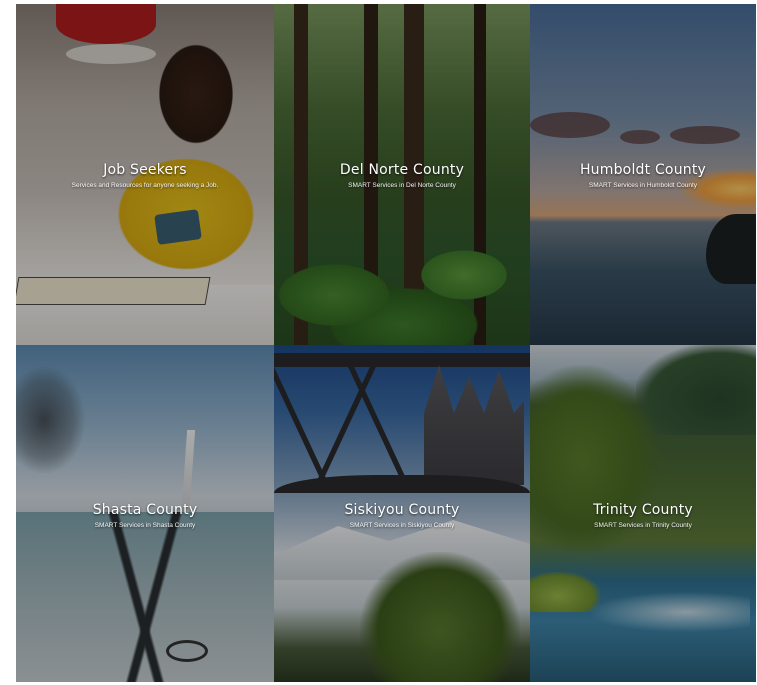 Image resolution: width=757 pixels, height=685 pixels. Describe the element at coordinates (145, 510) in the screenshot. I see `tile-title: Shasta County` at that location.